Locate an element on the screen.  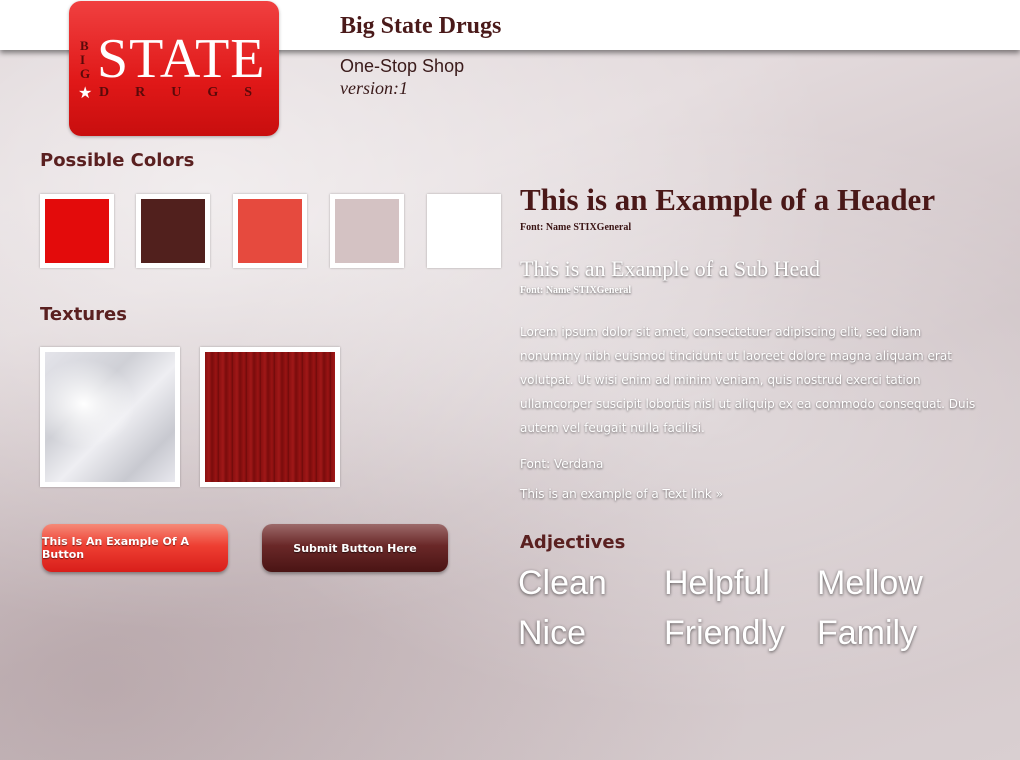
submit-button: Submit Button Here is located at coordinates (355, 548).